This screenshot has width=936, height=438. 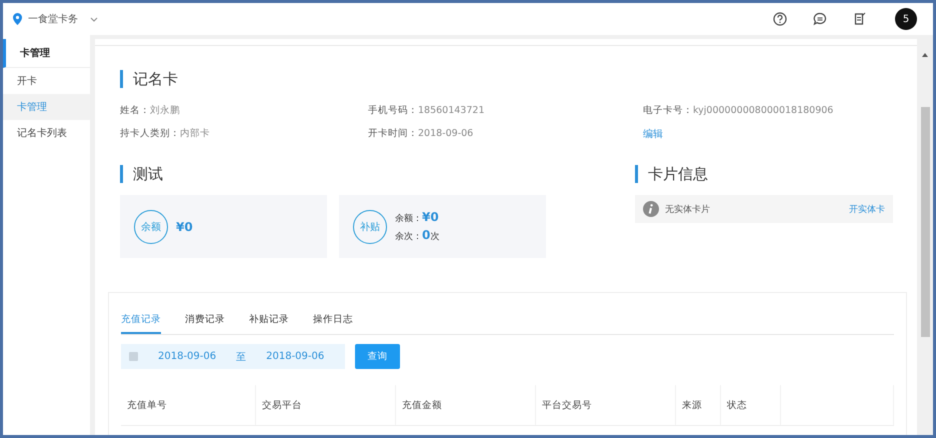 What do you see at coordinates (606, 405) in the screenshot?
I see `column-header: 平台交易号` at bounding box center [606, 405].